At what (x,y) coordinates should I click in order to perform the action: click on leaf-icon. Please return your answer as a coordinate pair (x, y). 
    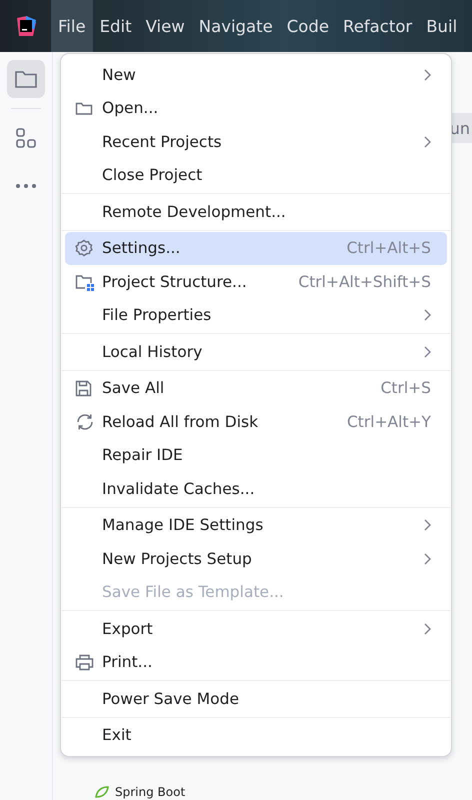
    Looking at the image, I should click on (102, 792).